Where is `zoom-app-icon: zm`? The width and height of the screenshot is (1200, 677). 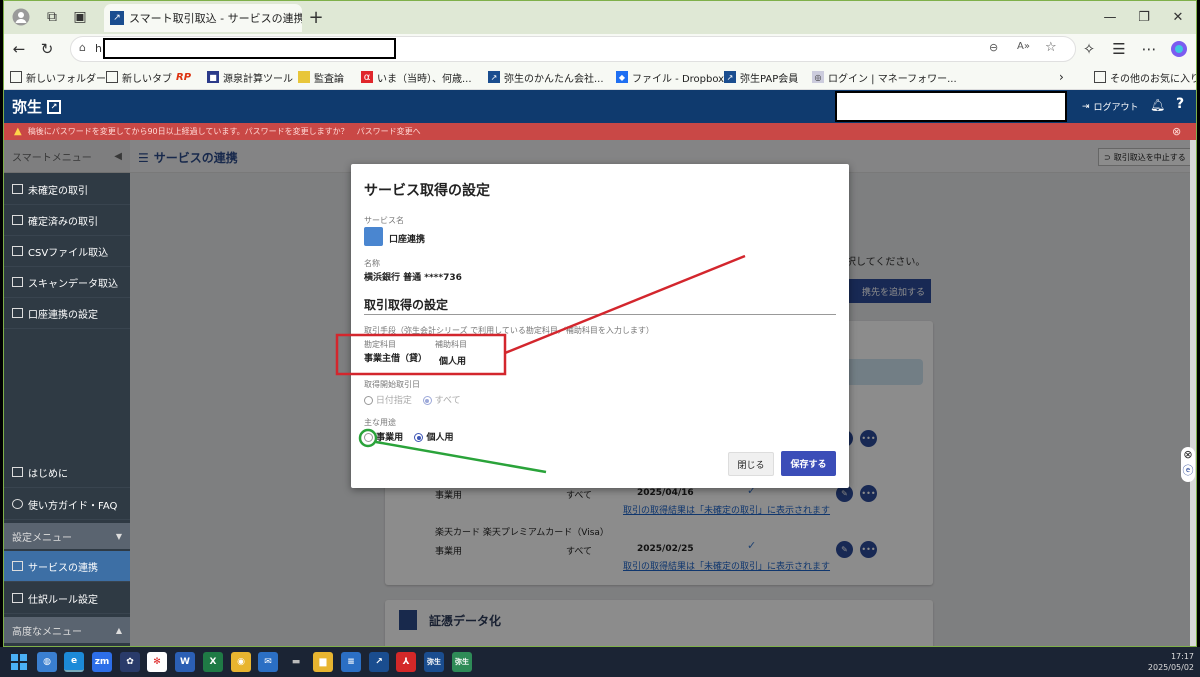
zoom-app-icon: zm is located at coordinates (102, 662).